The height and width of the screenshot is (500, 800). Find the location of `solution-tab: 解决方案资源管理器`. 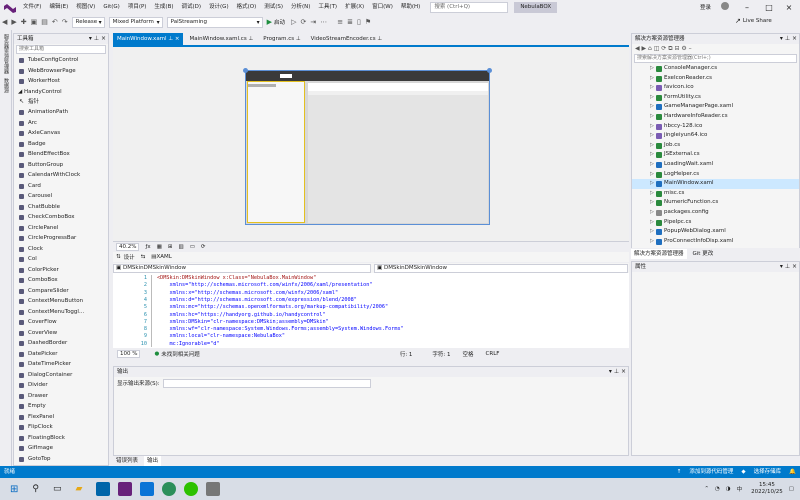

solution-tab: 解决方案资源管理器 is located at coordinates (659, 253).